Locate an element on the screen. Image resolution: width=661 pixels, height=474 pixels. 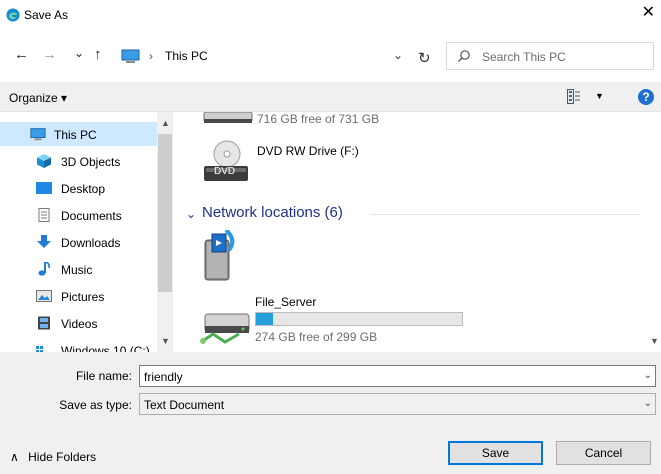
usage-bar-fill is located at coordinates (265, 319).